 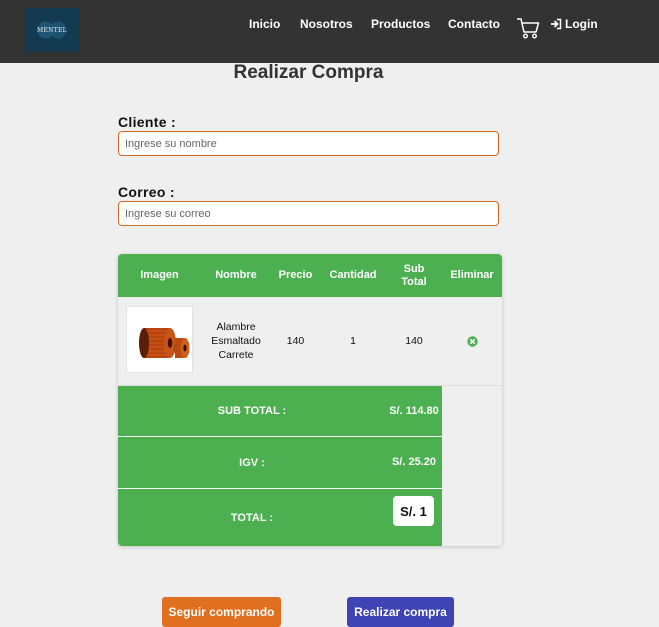 What do you see at coordinates (581, 24) in the screenshot?
I see `login-label: Login` at bounding box center [581, 24].